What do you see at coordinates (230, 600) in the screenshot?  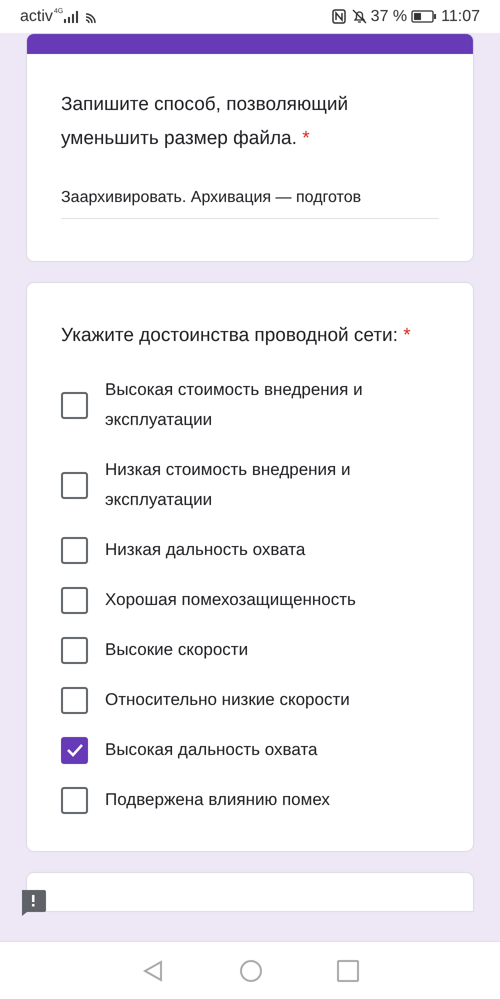 I see `option-label: Хорошая помехозащищенность` at bounding box center [230, 600].